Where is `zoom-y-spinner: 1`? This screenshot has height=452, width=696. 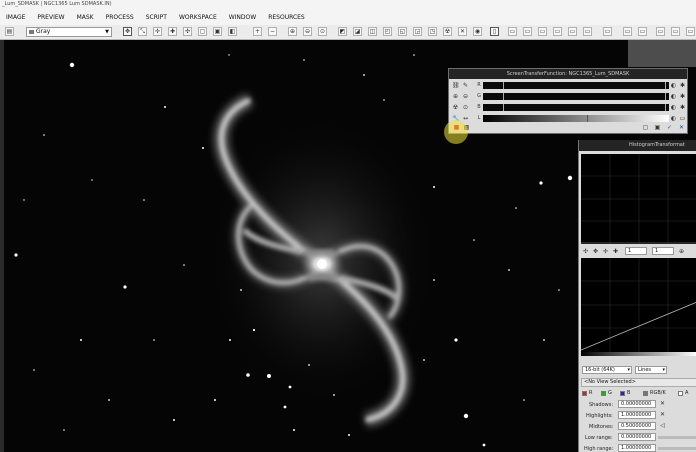
zoom-y-spinner: 1 is located at coordinates (663, 251).